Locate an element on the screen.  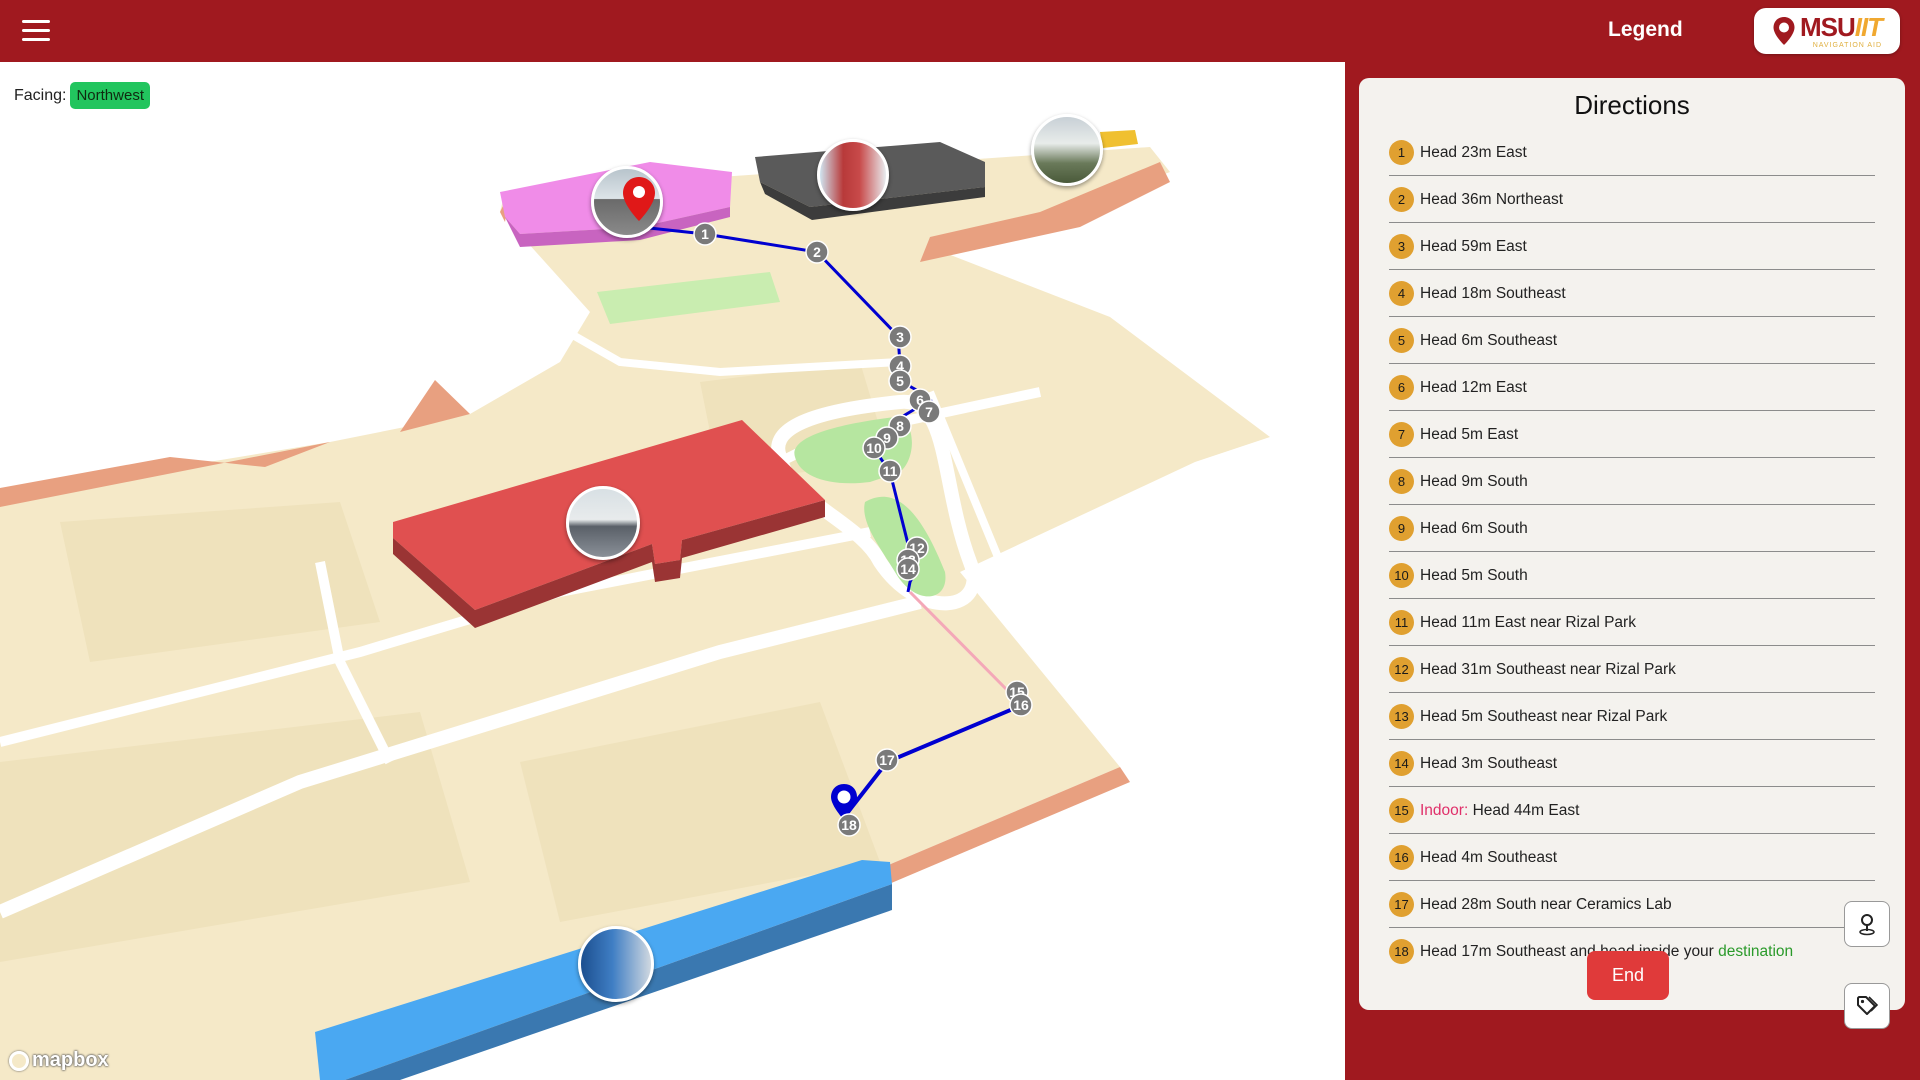
step-text: Head 36m Northeast is located at coordinates (1492, 199).